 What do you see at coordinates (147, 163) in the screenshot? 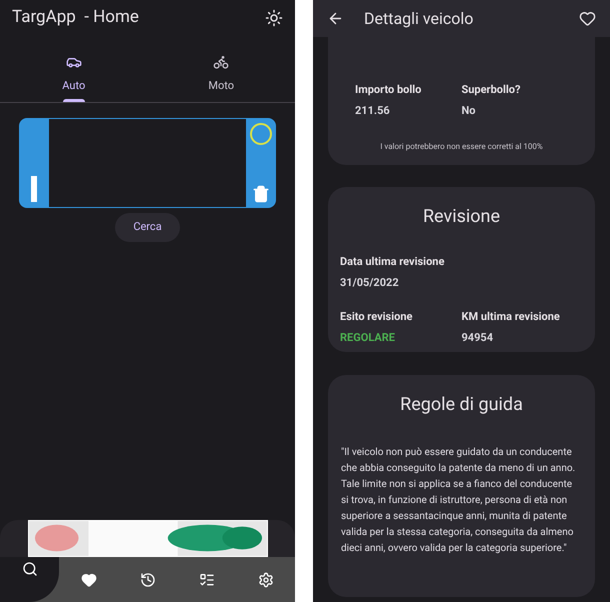
I see `plate-input` at bounding box center [147, 163].